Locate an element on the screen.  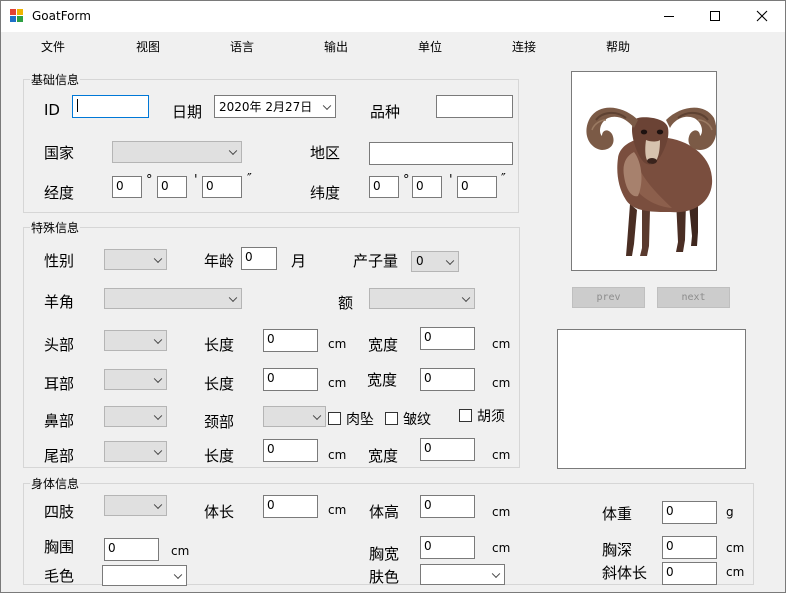
weight-input: 0 is located at coordinates (689, 512).